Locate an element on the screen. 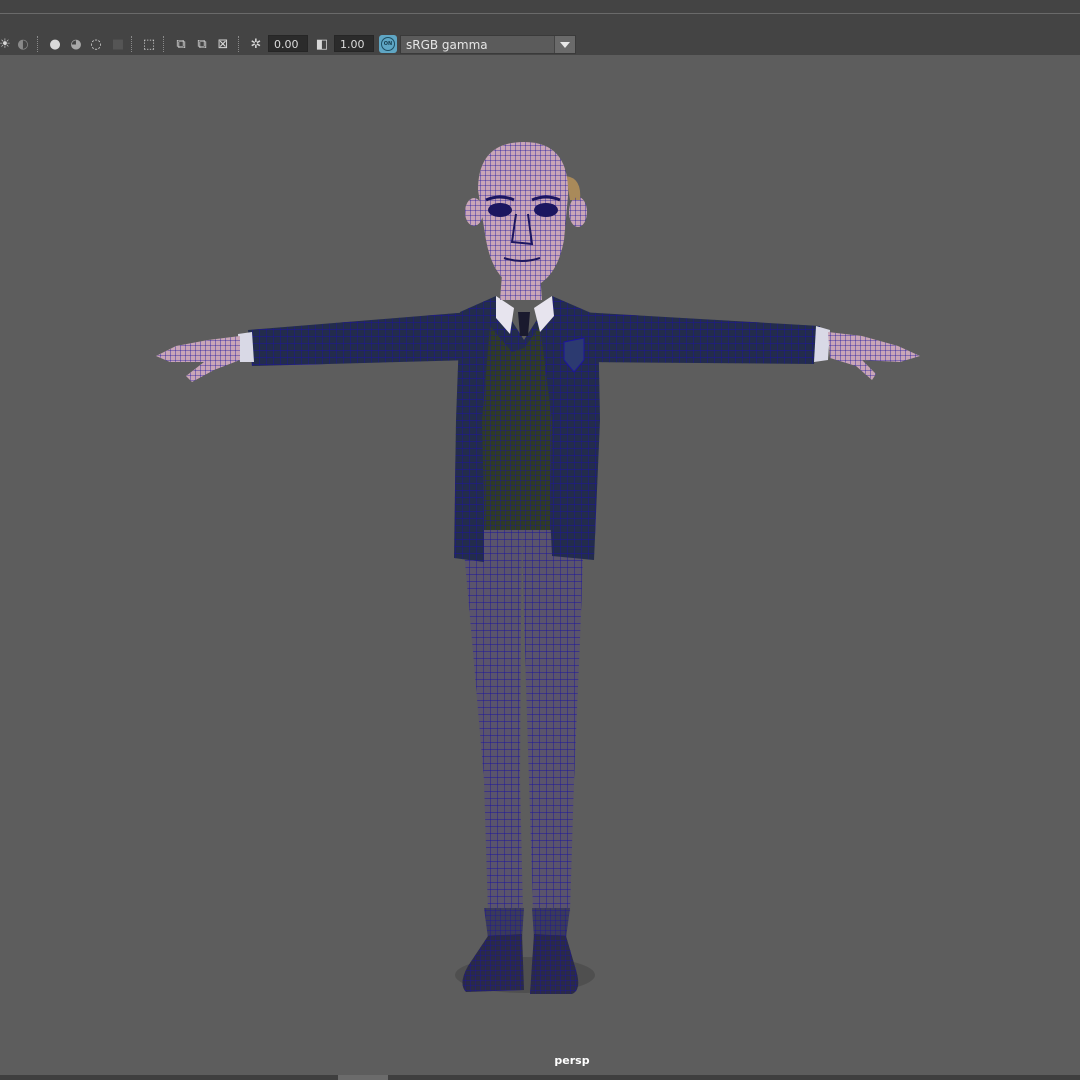 This screenshot has height=1080, width=1080. isolate-select-icon: ⬚ is located at coordinates (149, 44).